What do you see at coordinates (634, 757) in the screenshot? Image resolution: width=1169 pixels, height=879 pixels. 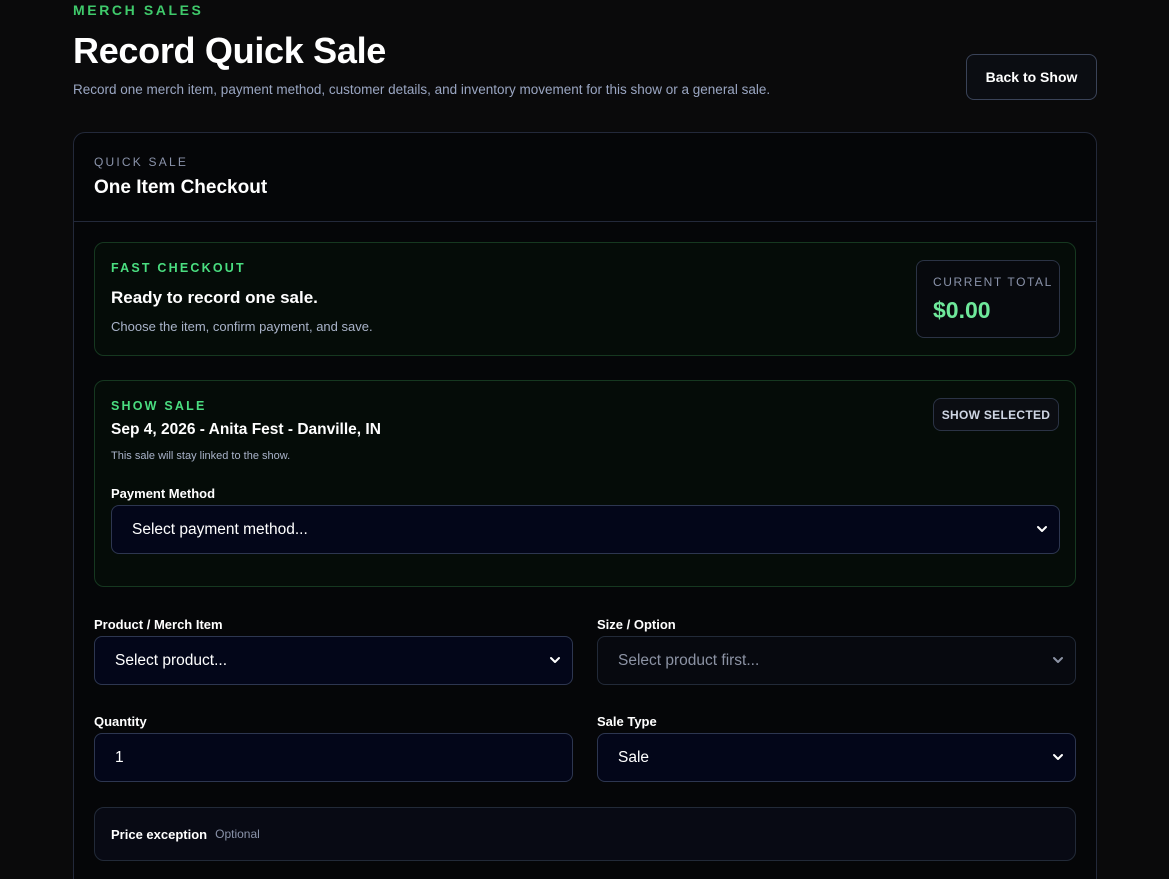 I see `sale-type-value: Sale` at bounding box center [634, 757].